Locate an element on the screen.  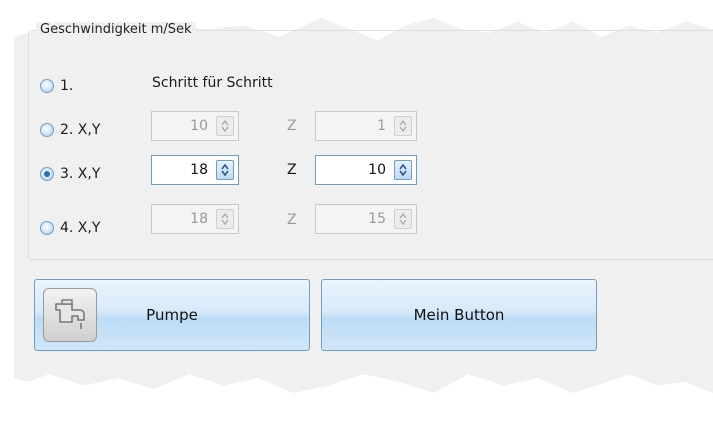
z-spinbox-2: 1 is located at coordinates (366, 126).